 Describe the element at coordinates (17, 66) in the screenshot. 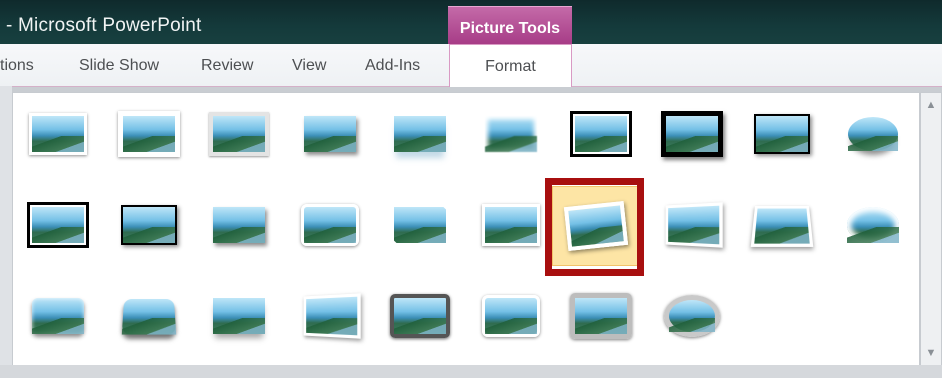

I see `tab-animations: tions` at that location.